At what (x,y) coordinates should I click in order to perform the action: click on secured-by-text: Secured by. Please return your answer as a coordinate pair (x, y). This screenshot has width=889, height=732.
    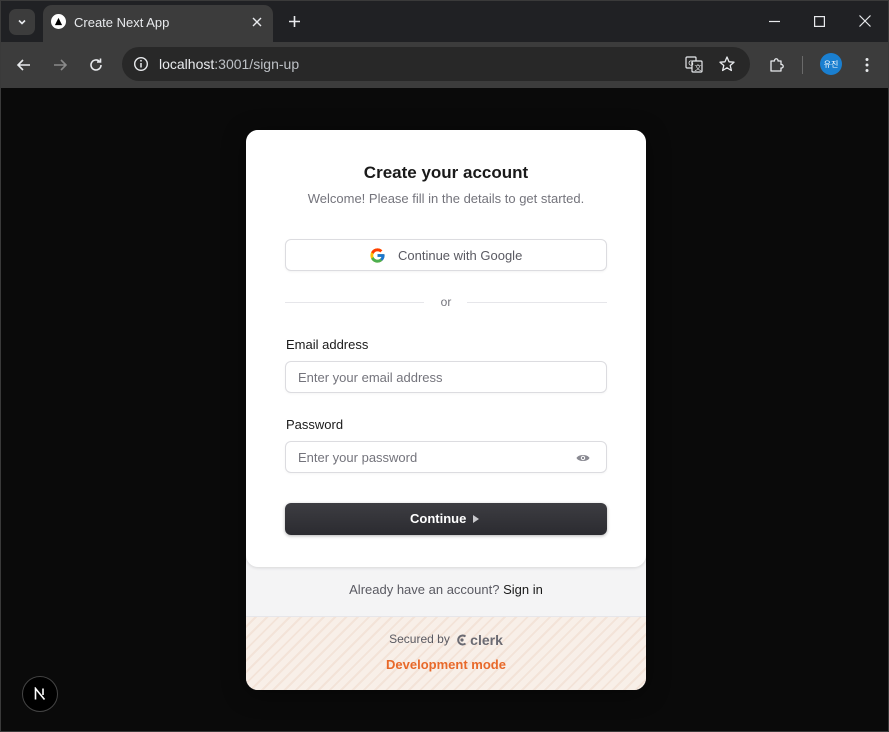
    Looking at the image, I should click on (419, 639).